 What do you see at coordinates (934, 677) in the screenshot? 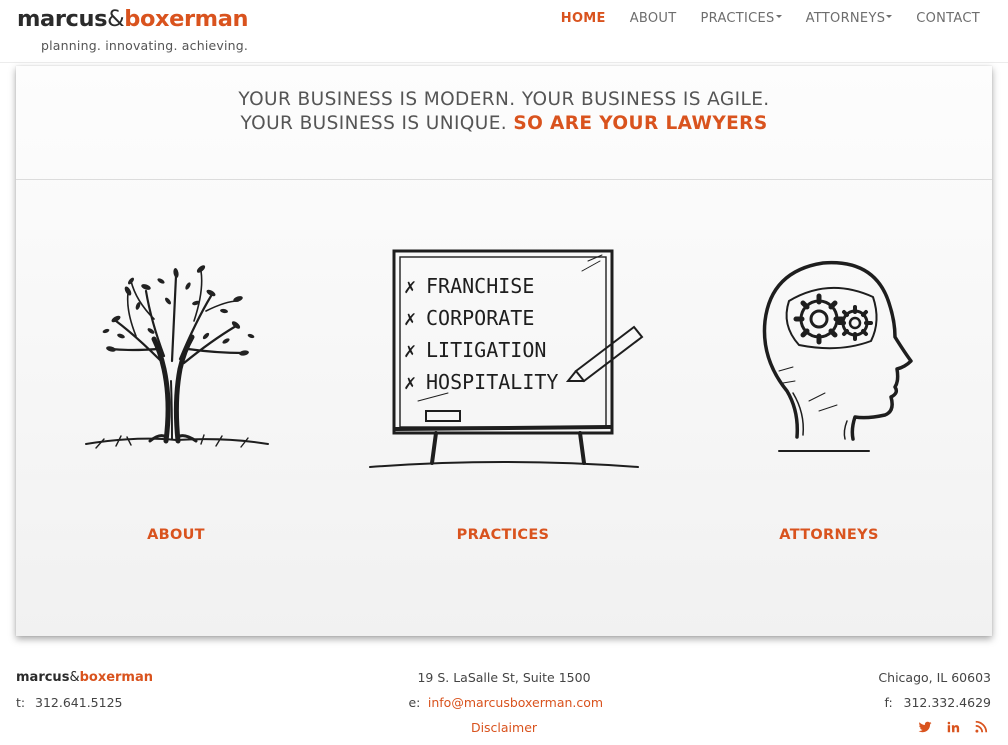
I see `footer-city: Chicago, IL 60603` at bounding box center [934, 677].